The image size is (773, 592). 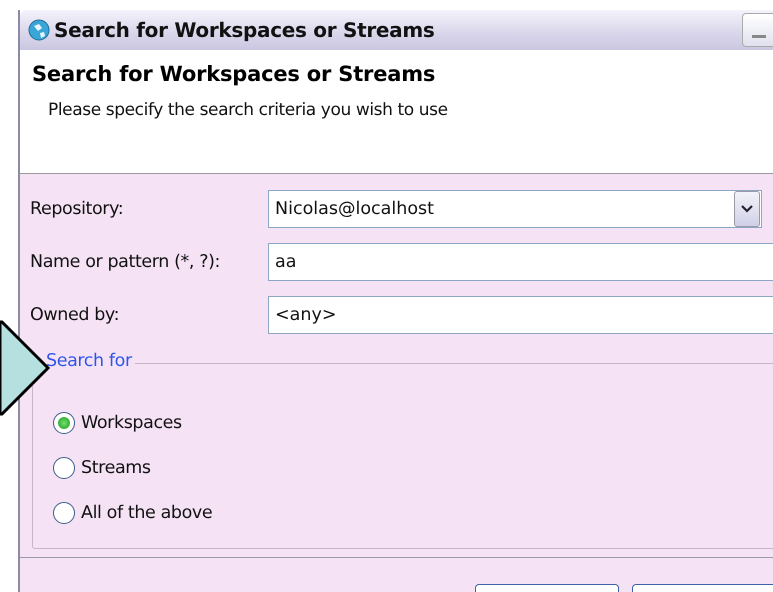 I want to click on input-field: <any>, so click(x=520, y=315).